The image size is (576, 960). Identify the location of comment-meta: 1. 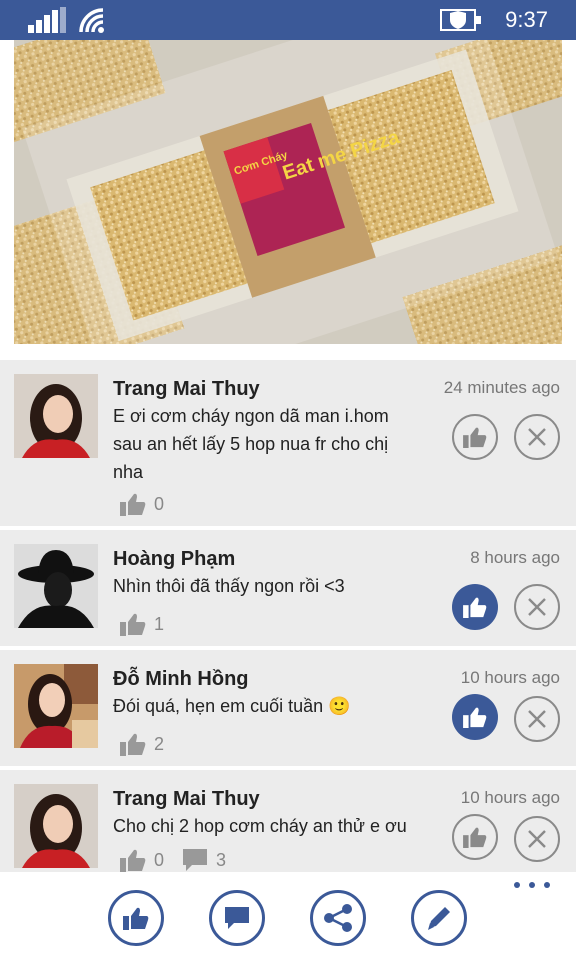
(151, 624).